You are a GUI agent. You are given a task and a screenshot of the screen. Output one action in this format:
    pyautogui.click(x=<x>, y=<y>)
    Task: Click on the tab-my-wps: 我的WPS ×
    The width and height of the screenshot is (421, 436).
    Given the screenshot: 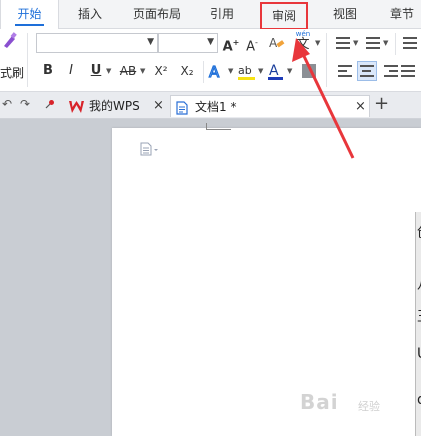 What is the action you would take?
    pyautogui.click(x=115, y=106)
    